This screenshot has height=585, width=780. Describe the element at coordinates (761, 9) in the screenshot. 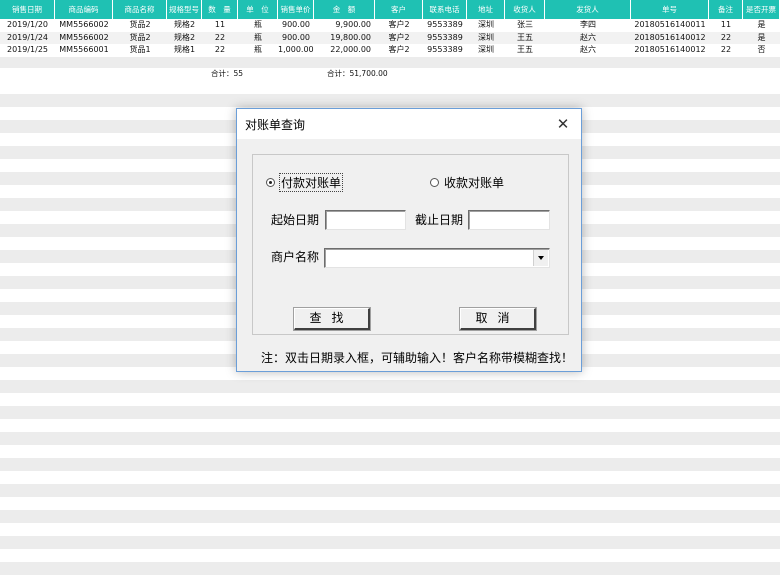

I see `column-header: 是否开票` at that location.